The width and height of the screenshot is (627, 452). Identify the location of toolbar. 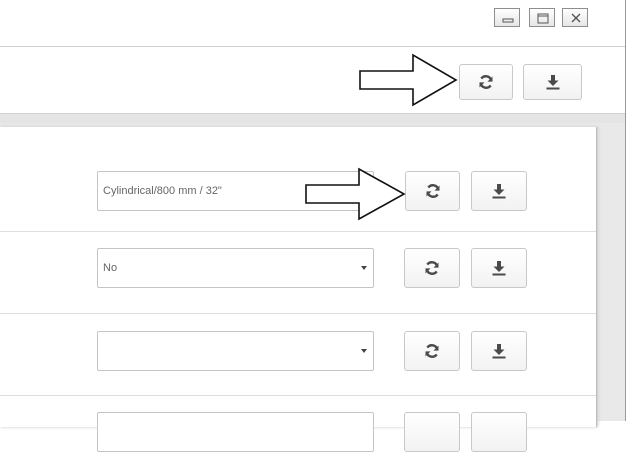
(312, 80).